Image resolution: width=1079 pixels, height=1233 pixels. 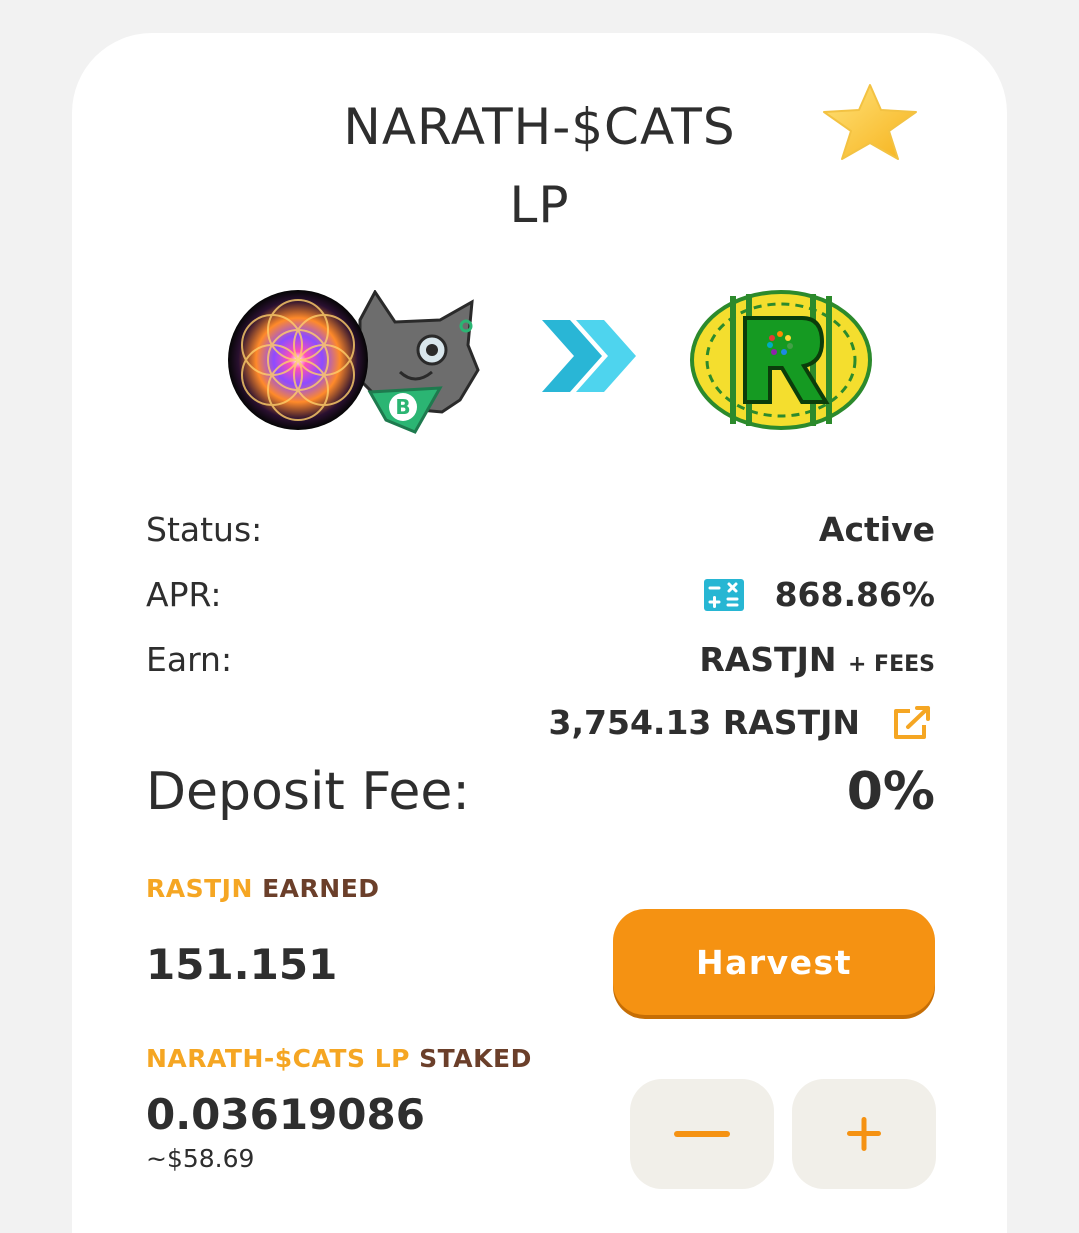 I want to click on earned-label: RASTJN EARNED, so click(x=263, y=888).